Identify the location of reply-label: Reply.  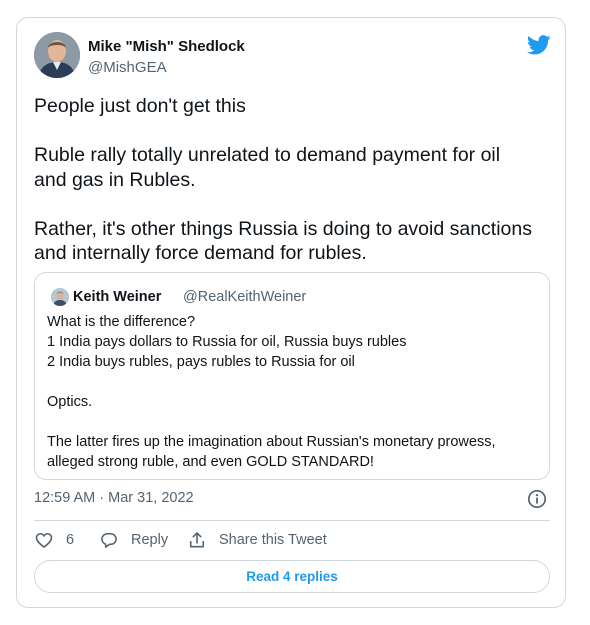
(150, 540).